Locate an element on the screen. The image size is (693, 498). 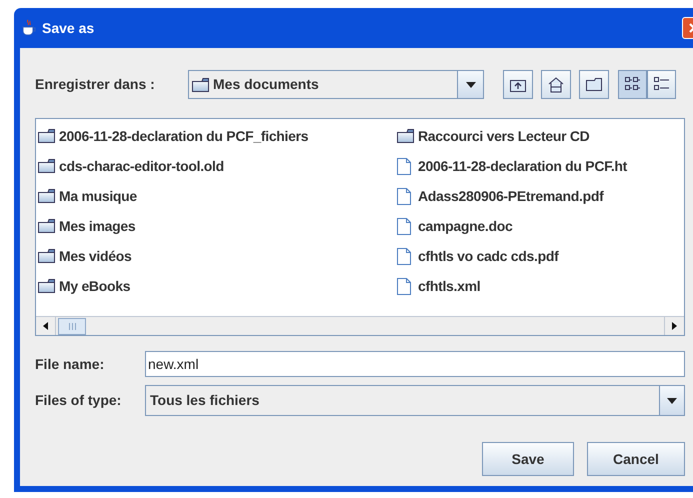
coffee-cup-icon is located at coordinates (29, 28).